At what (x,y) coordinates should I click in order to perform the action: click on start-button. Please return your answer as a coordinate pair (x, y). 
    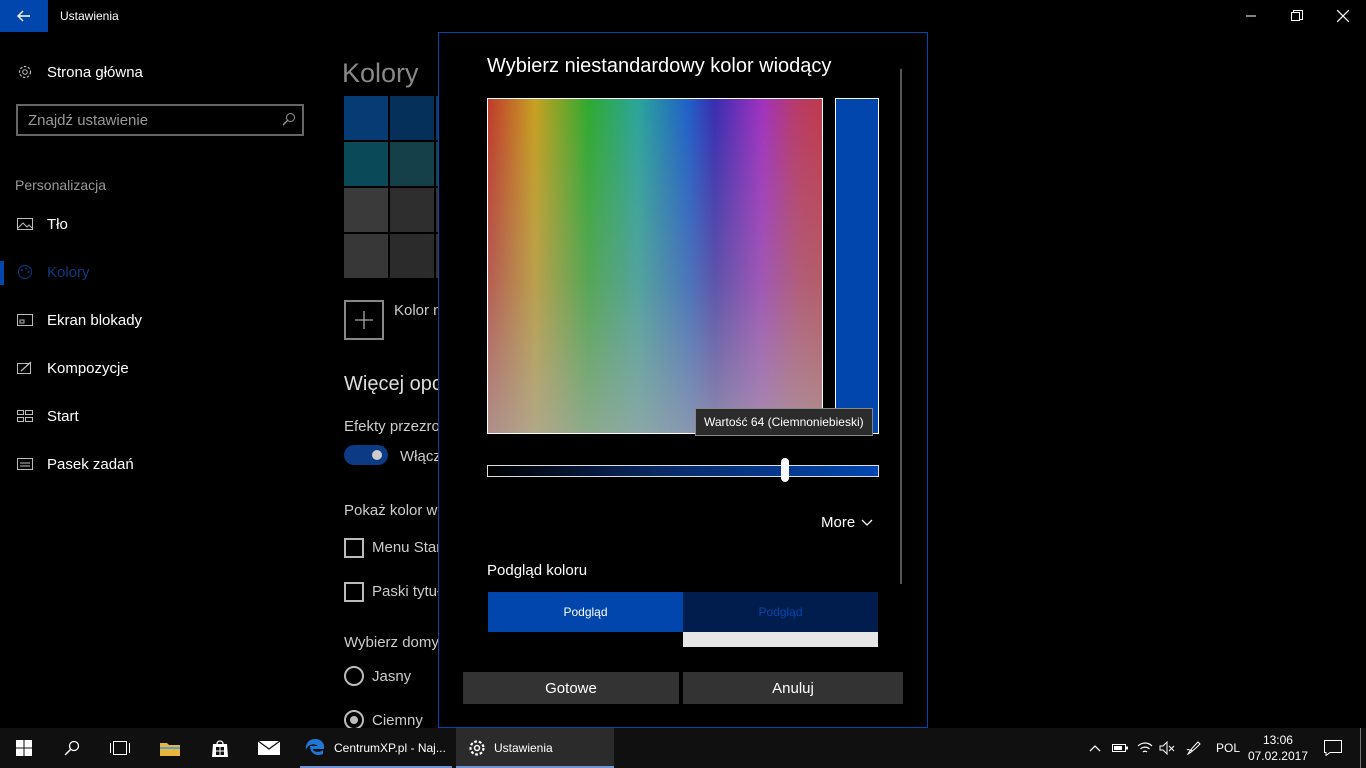
    Looking at the image, I should click on (24, 748).